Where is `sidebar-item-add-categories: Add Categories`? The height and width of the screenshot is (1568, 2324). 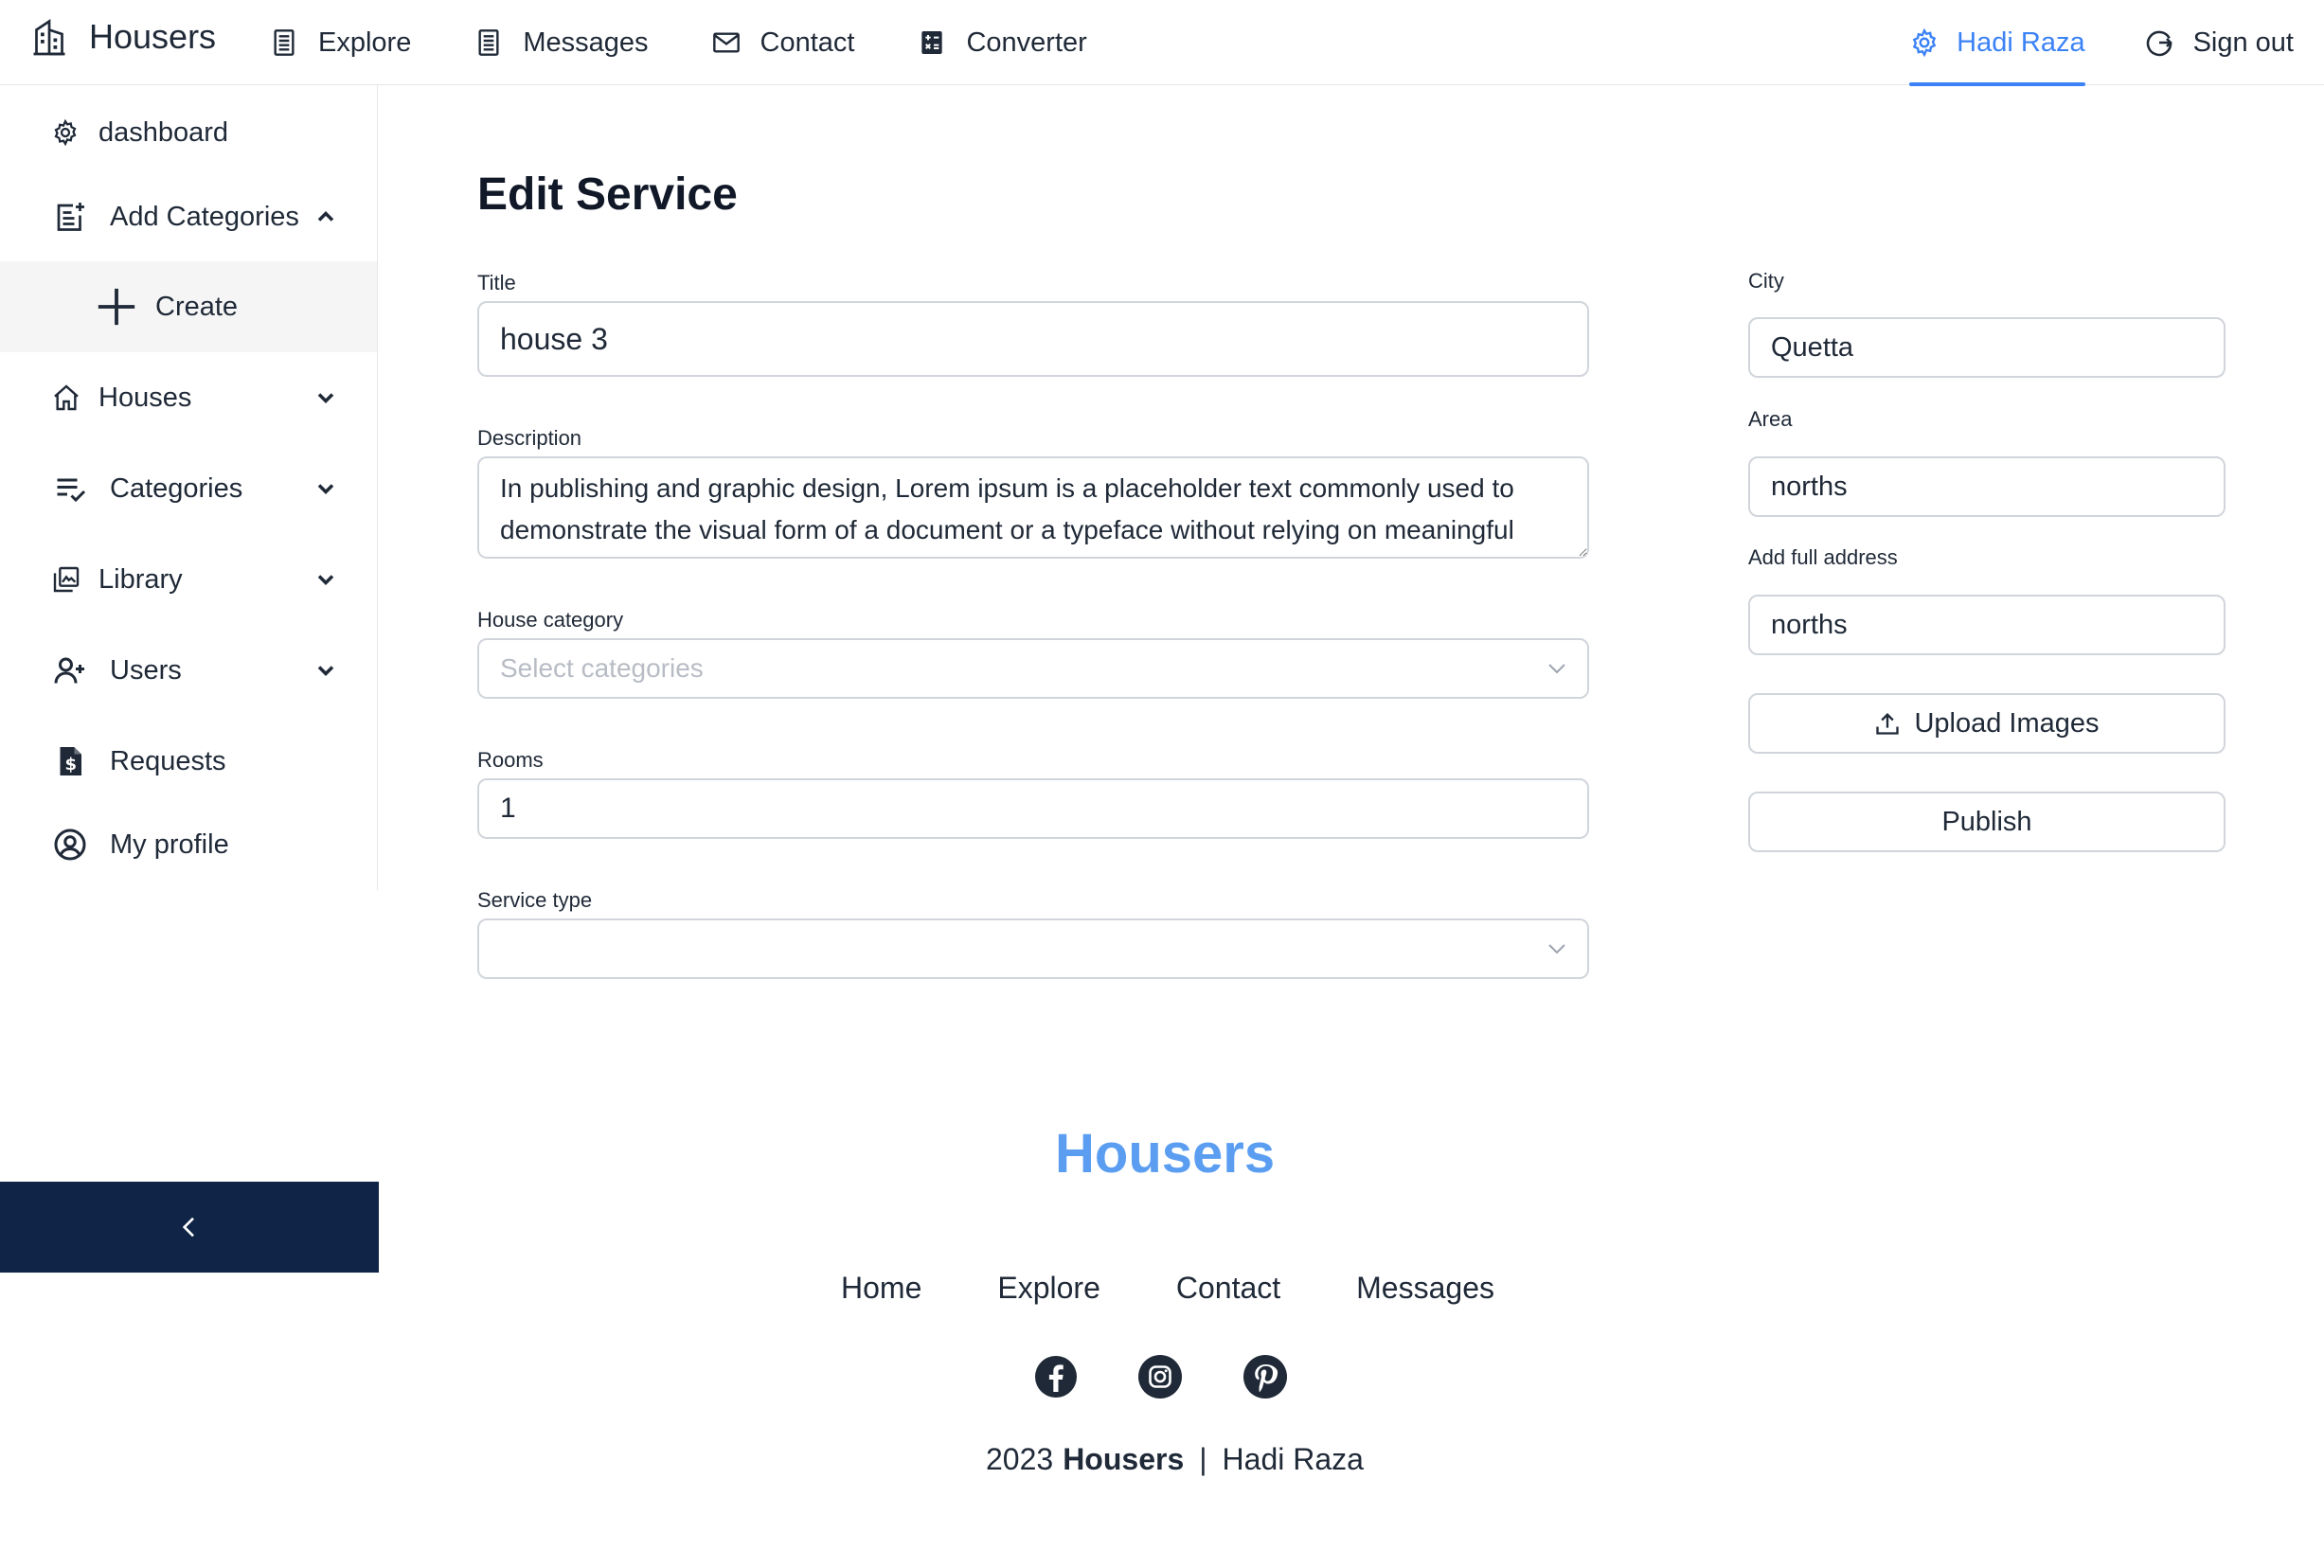 sidebar-item-add-categories: Add Categories is located at coordinates (189, 217).